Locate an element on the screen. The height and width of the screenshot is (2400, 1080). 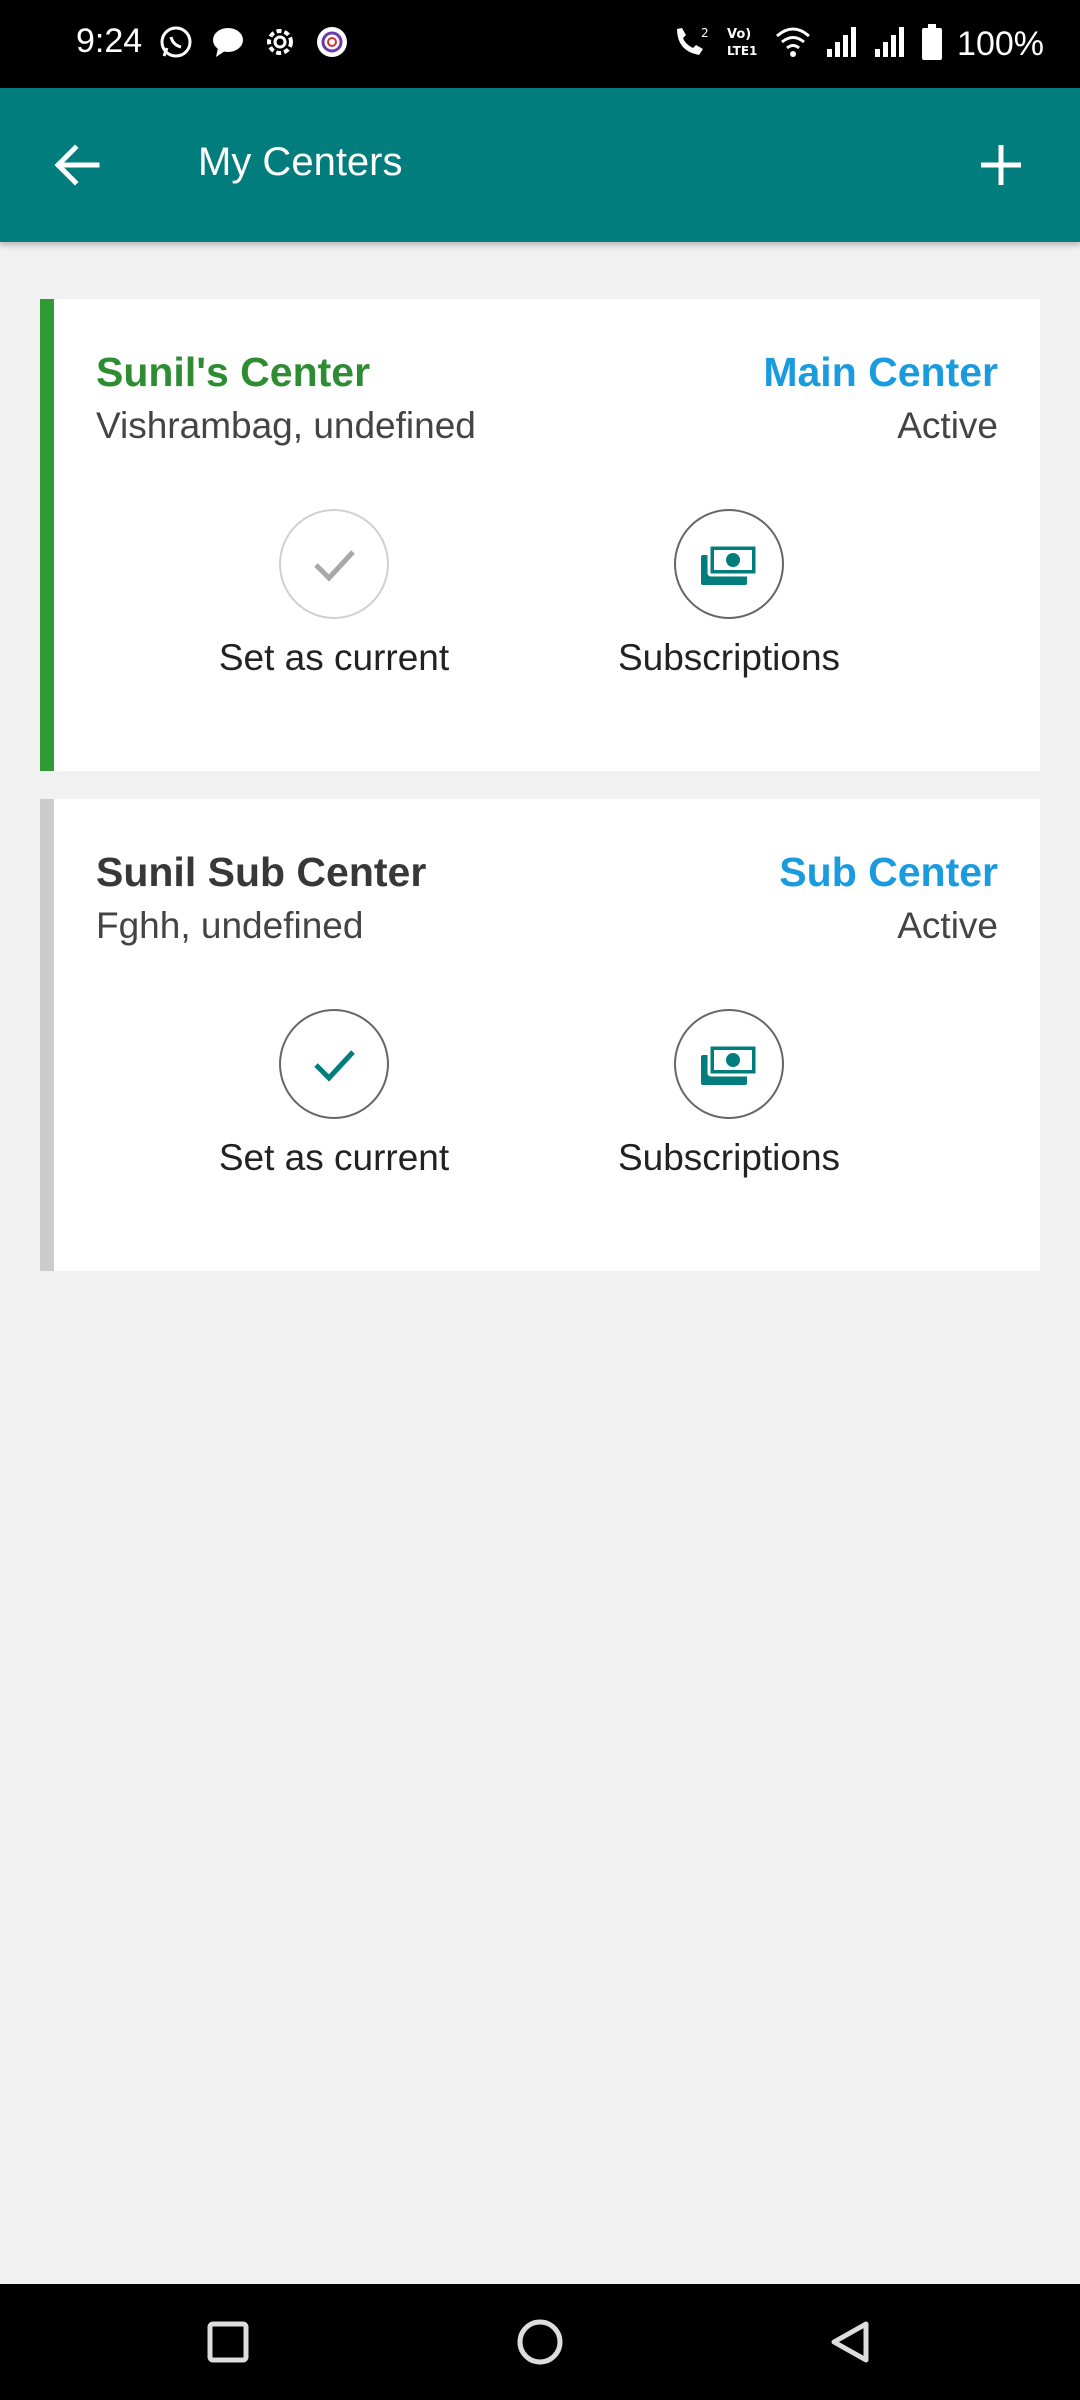
recents-icon is located at coordinates (228, 2342).